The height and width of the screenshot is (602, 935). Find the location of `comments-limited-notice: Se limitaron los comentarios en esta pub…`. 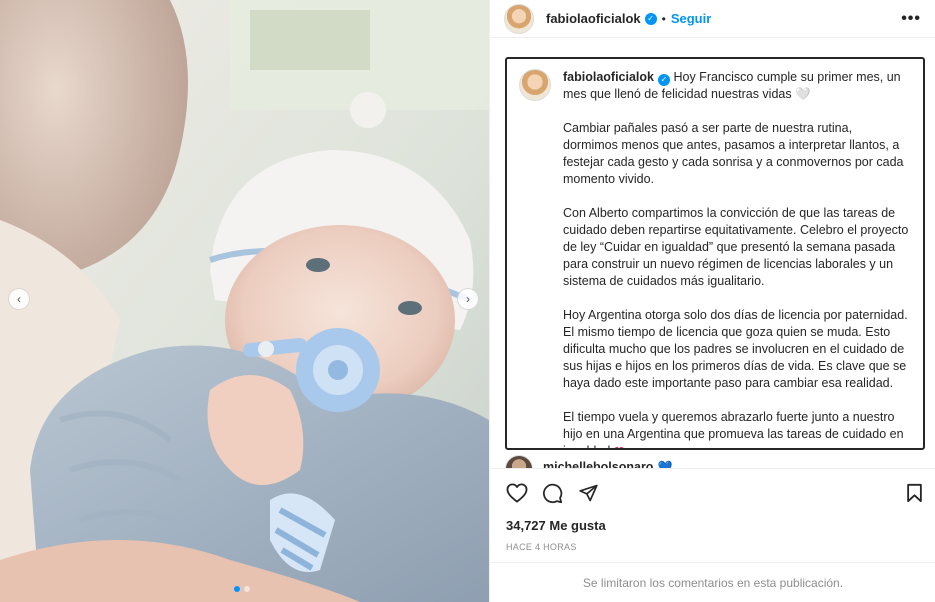

comments-limited-notice: Se limitaron los comentarios en esta pub… is located at coordinates (712, 582).